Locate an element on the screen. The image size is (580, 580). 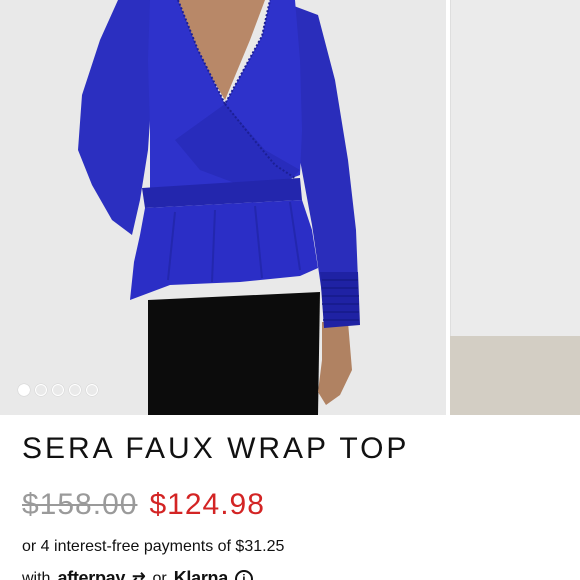
payment-options-row: with afterpay ⇄ or Klarna i is located at coordinates (137, 574).